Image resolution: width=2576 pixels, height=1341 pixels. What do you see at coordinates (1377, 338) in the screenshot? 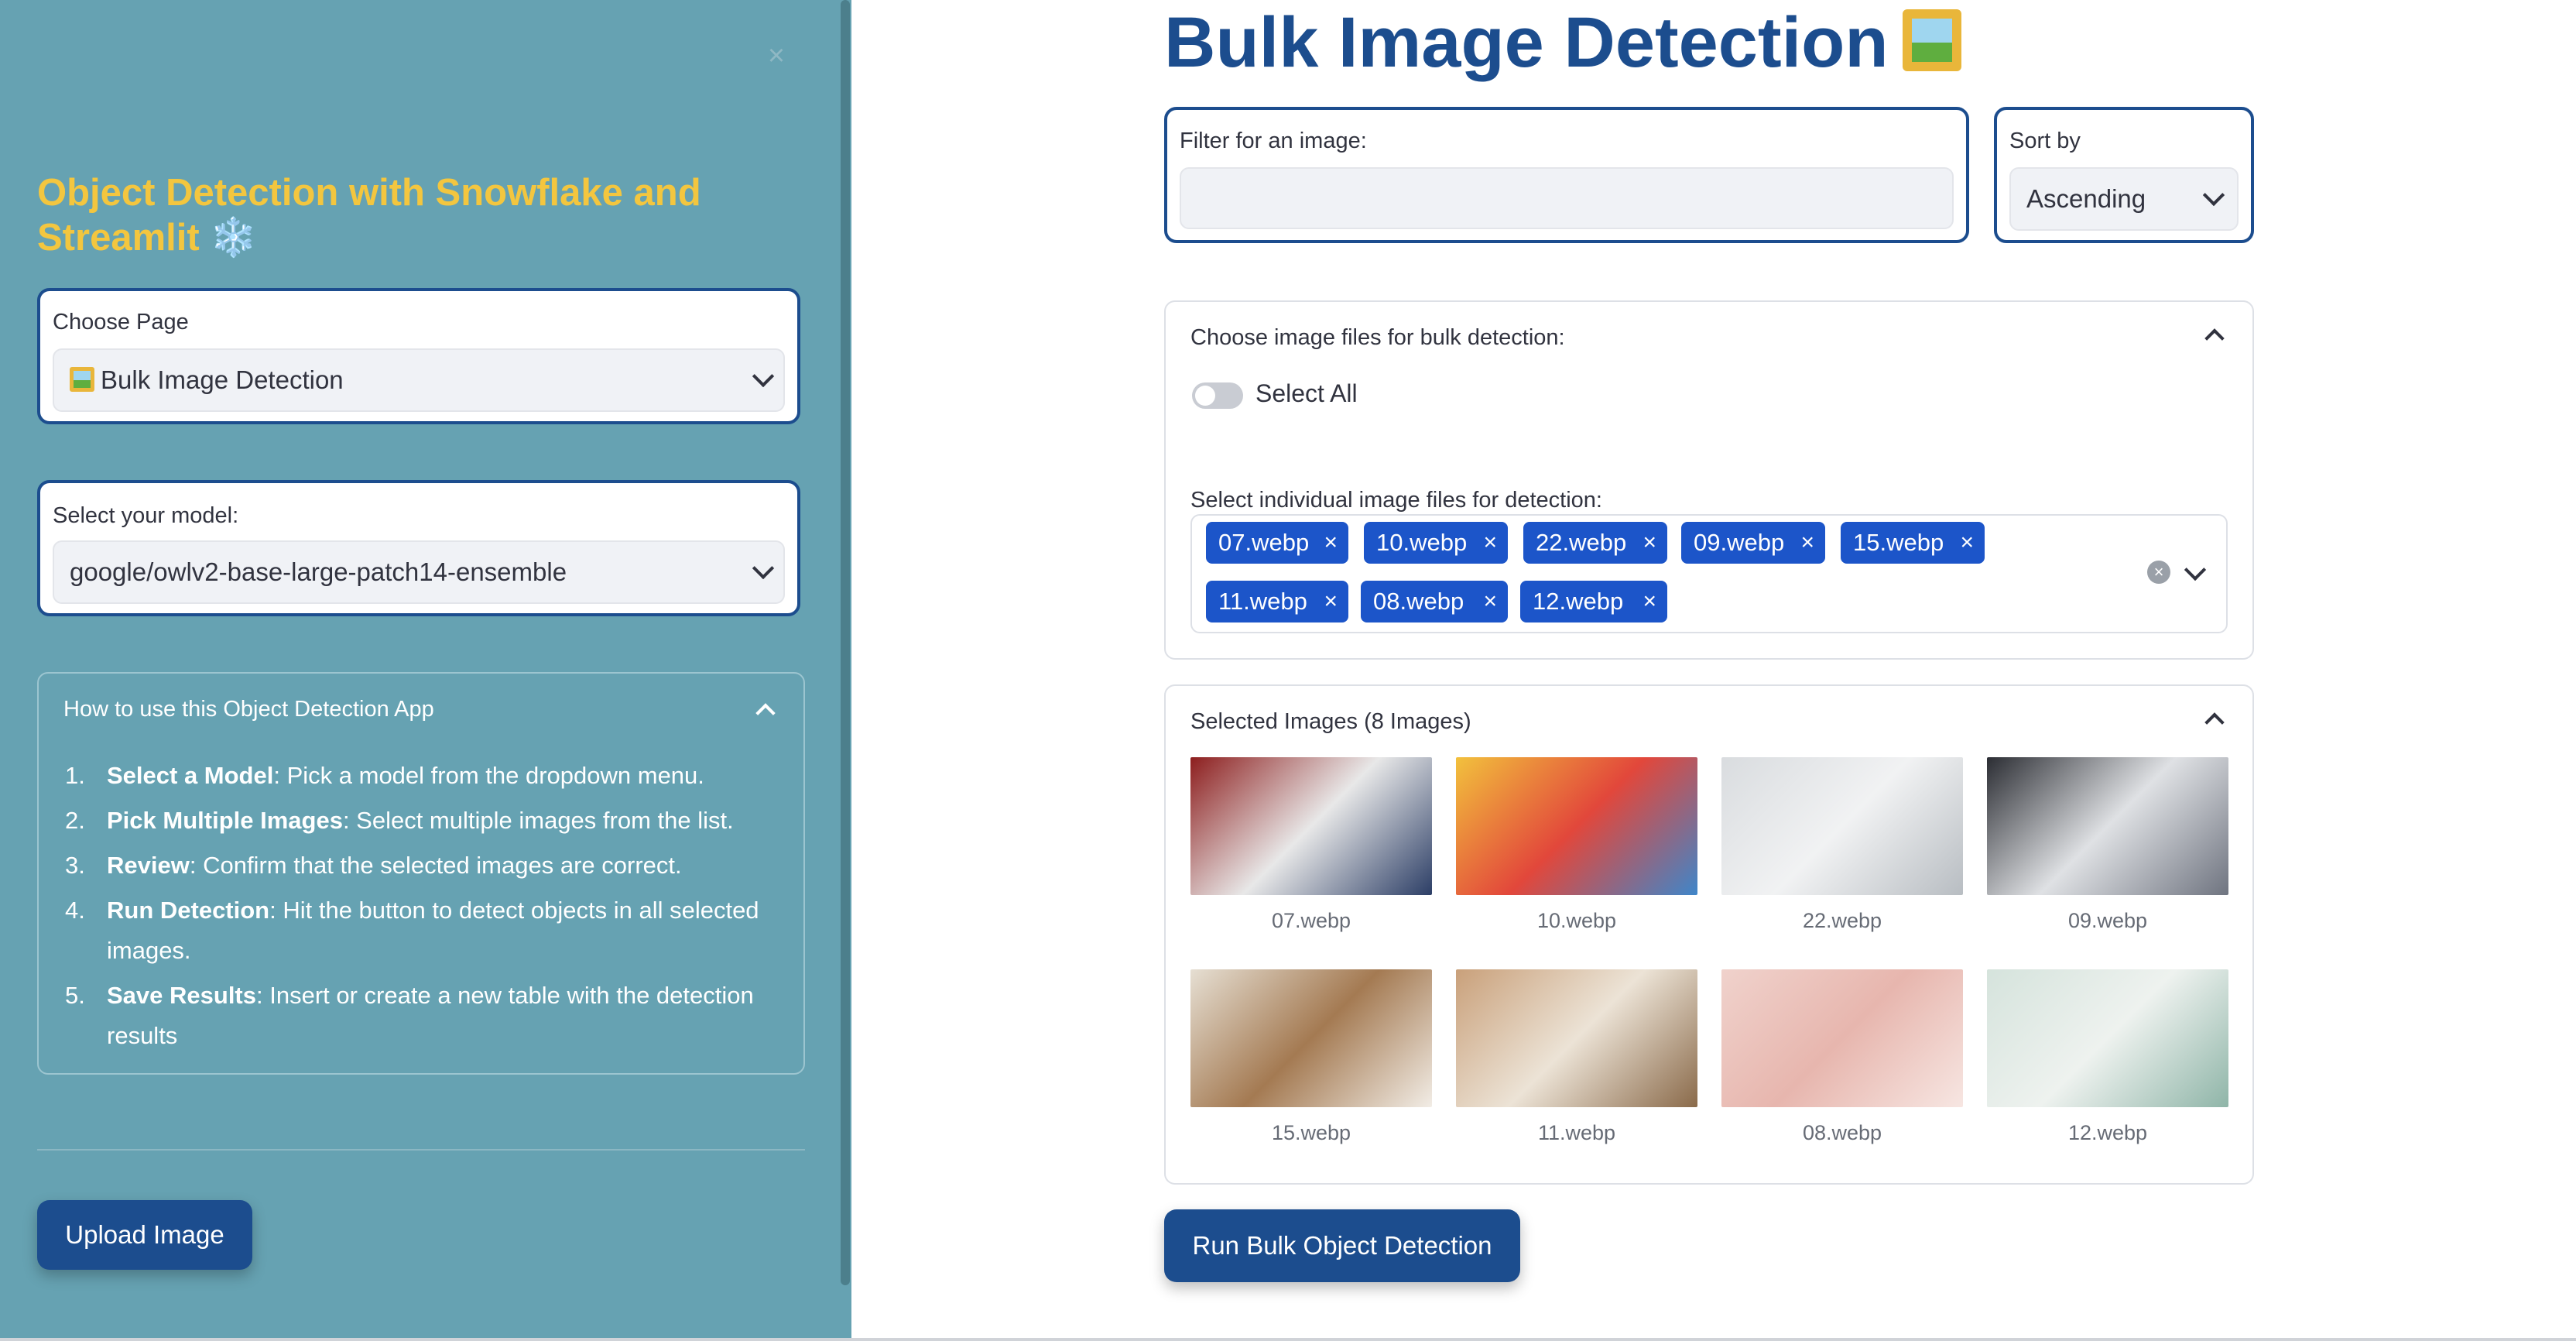
I see `files-expander-title: Choose image files for bulk detection:` at bounding box center [1377, 338].